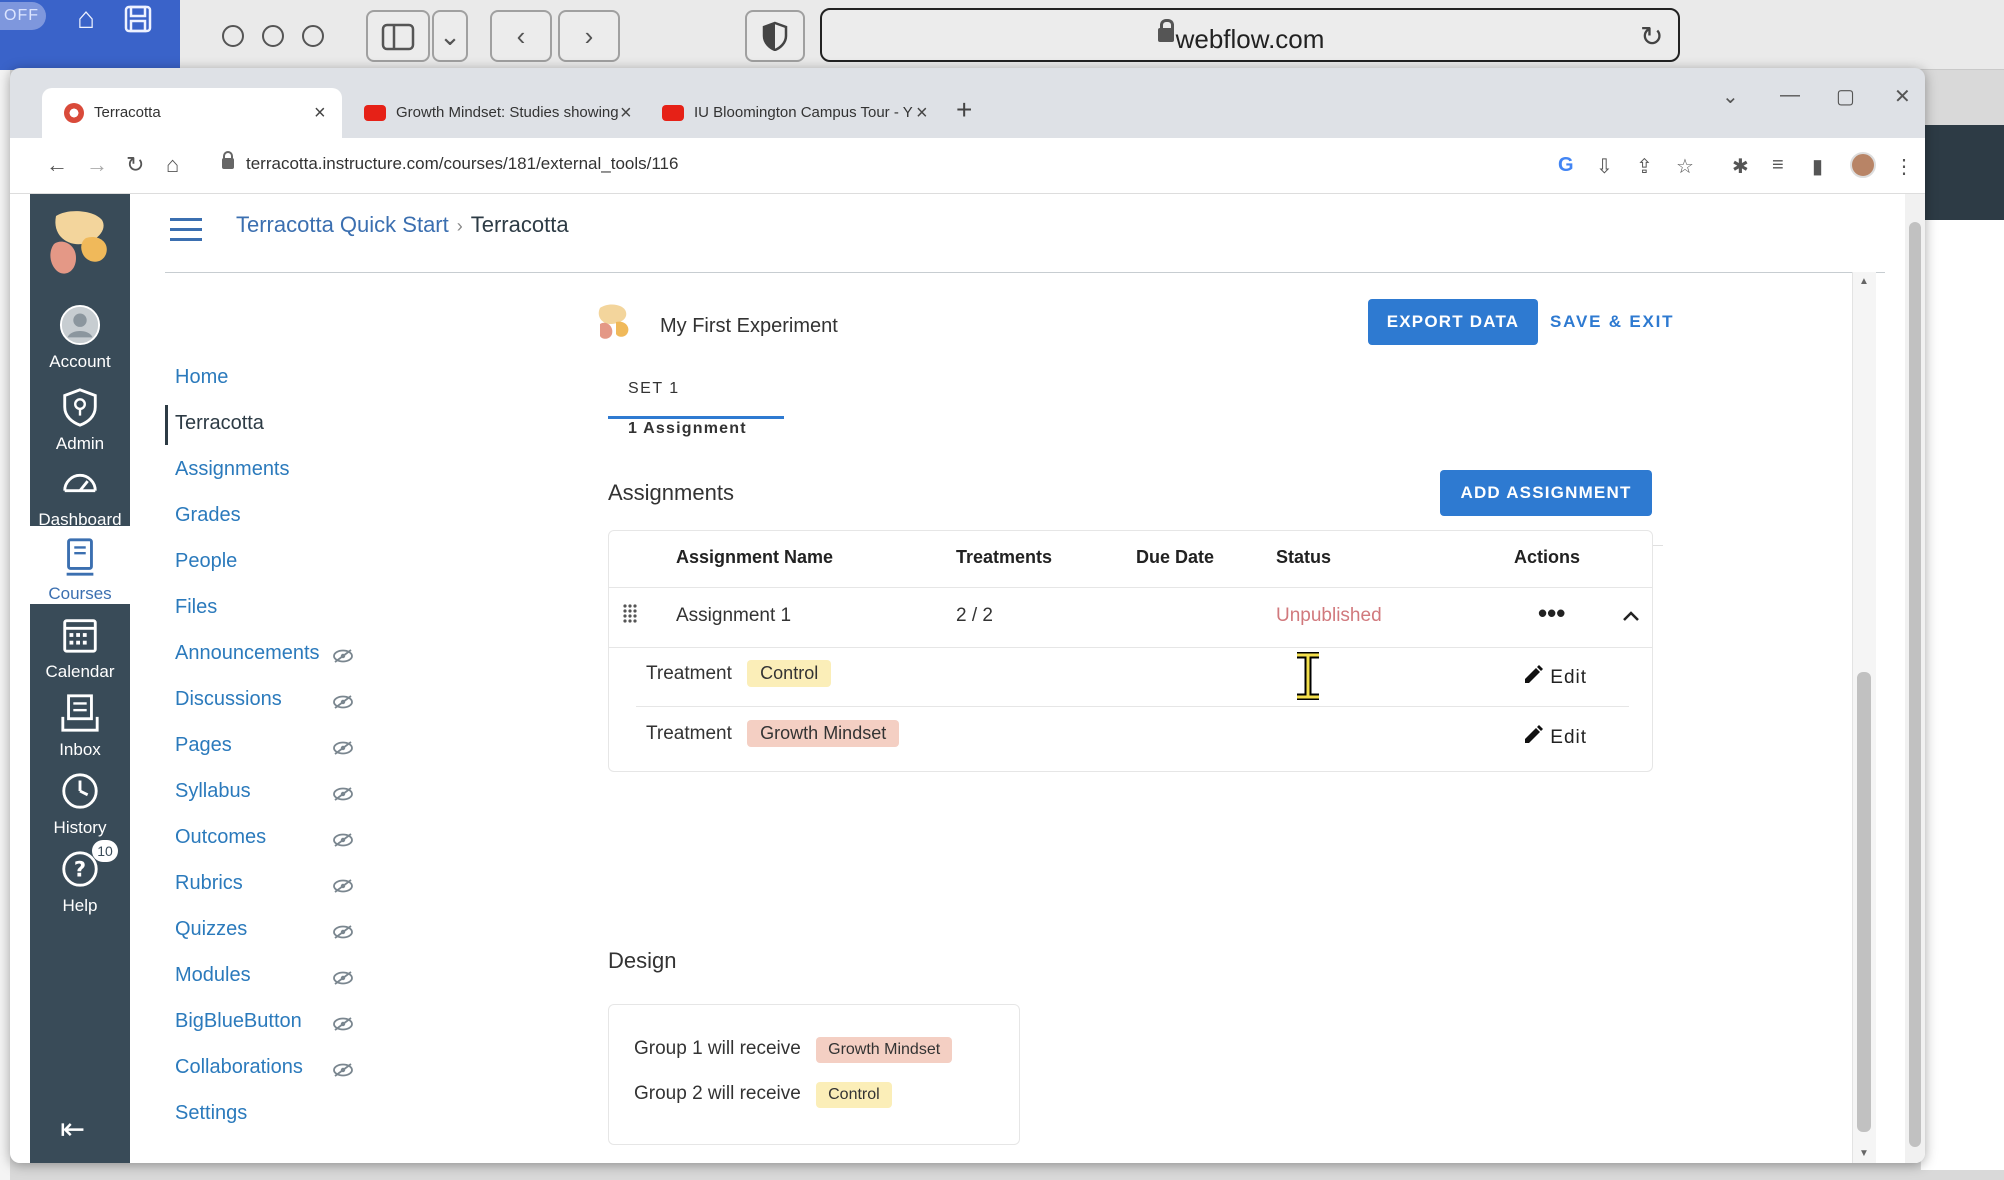 The height and width of the screenshot is (1180, 2004). What do you see at coordinates (23, 16) in the screenshot?
I see `off-toggle: OFF` at bounding box center [23, 16].